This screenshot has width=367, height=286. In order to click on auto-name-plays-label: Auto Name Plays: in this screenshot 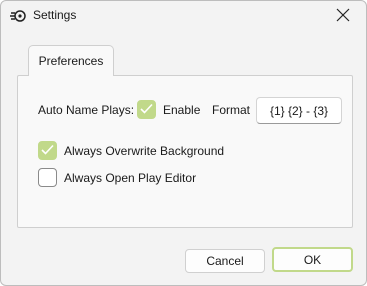, I will do `click(86, 110)`.